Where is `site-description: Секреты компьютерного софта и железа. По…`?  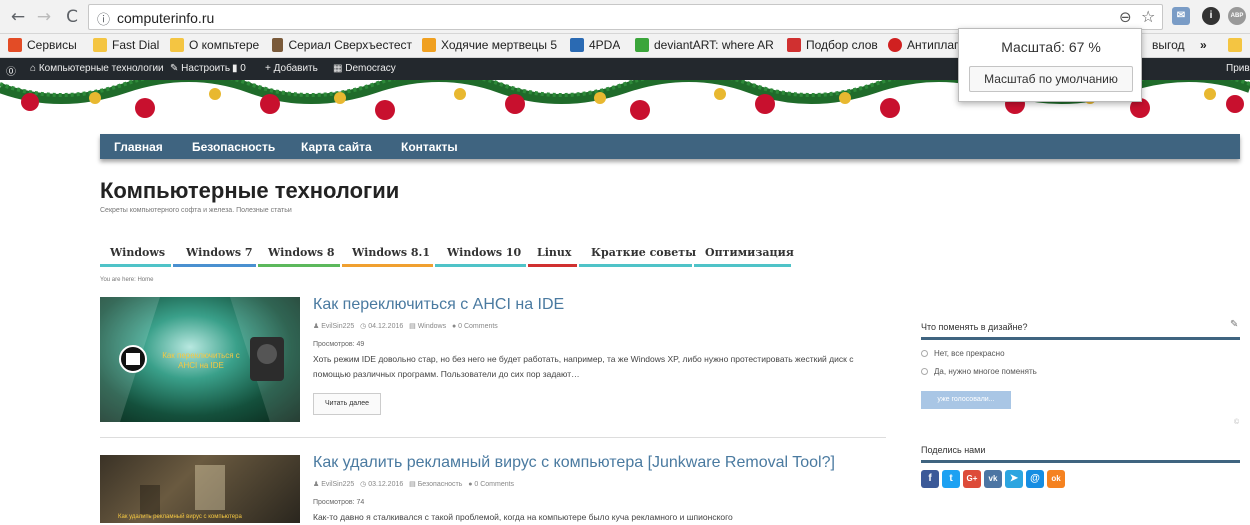 site-description: Секреты компьютерного софта и железа. По… is located at coordinates (196, 210).